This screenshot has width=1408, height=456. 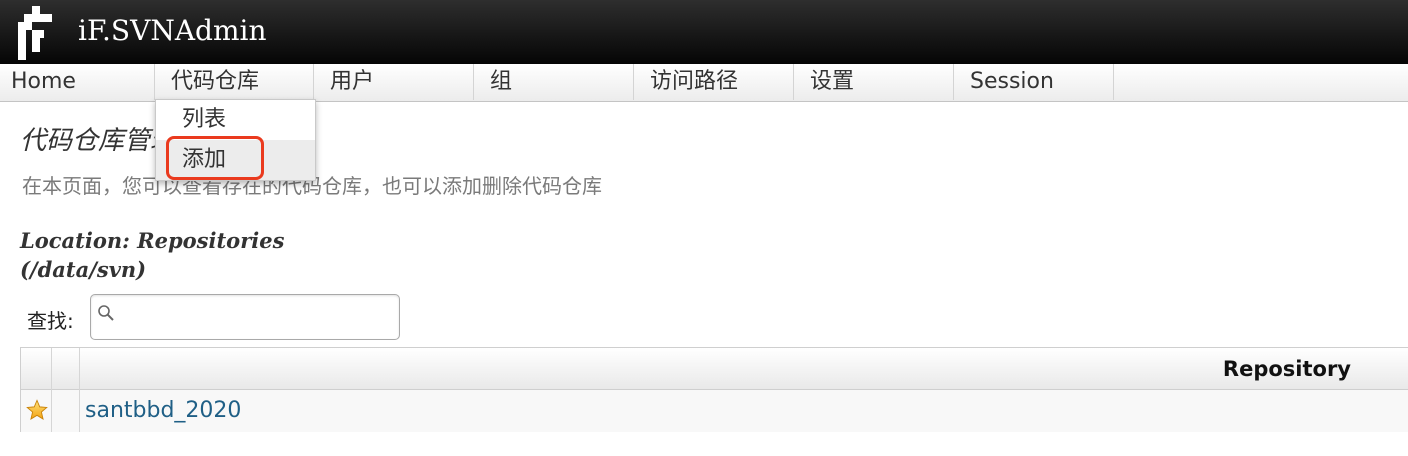 I want to click on search-input, so click(x=257, y=317).